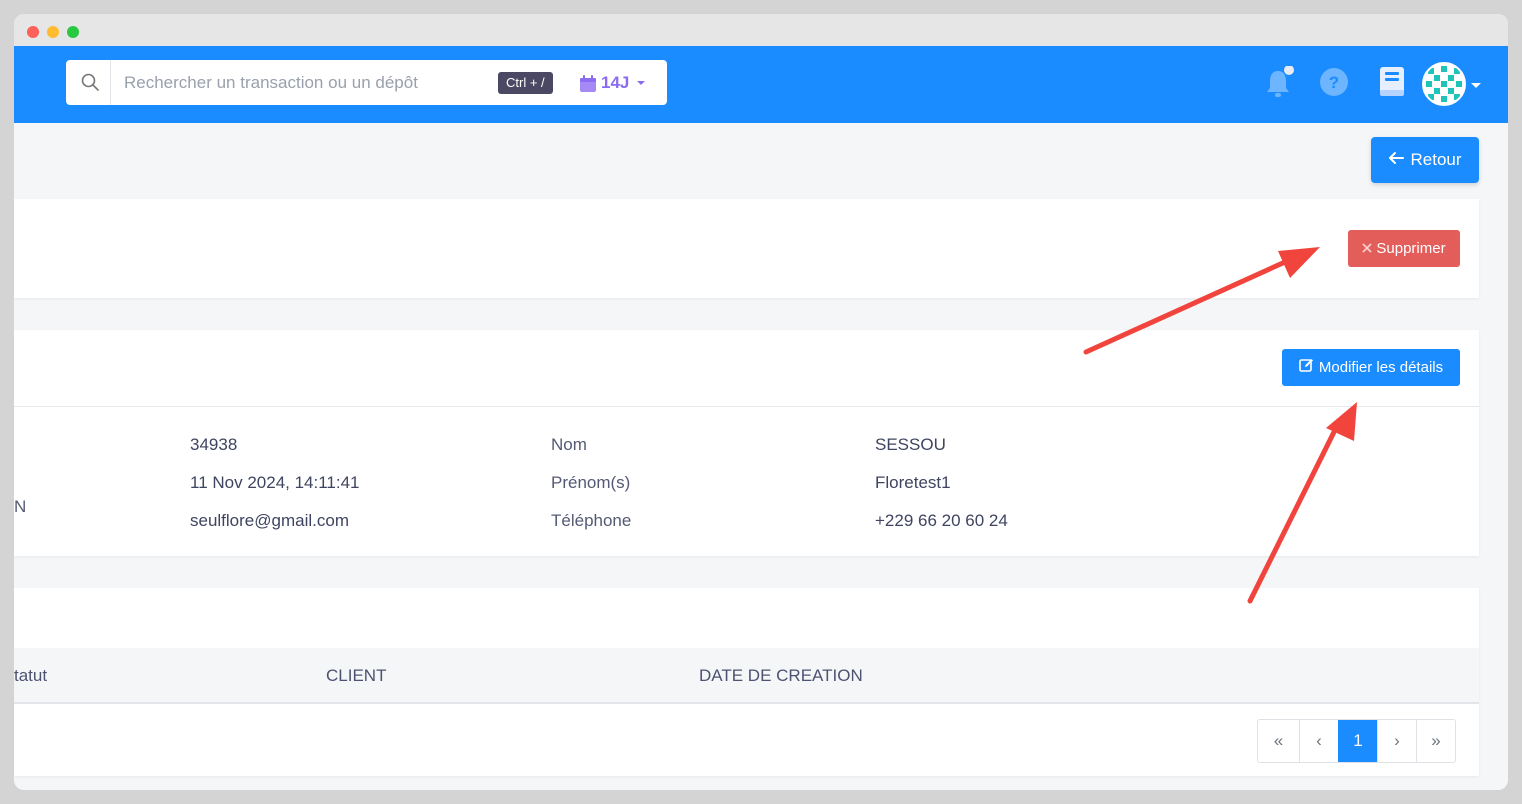 This screenshot has height=804, width=1522. Describe the element at coordinates (1396, 160) in the screenshot. I see `arrow-left-icon` at that location.